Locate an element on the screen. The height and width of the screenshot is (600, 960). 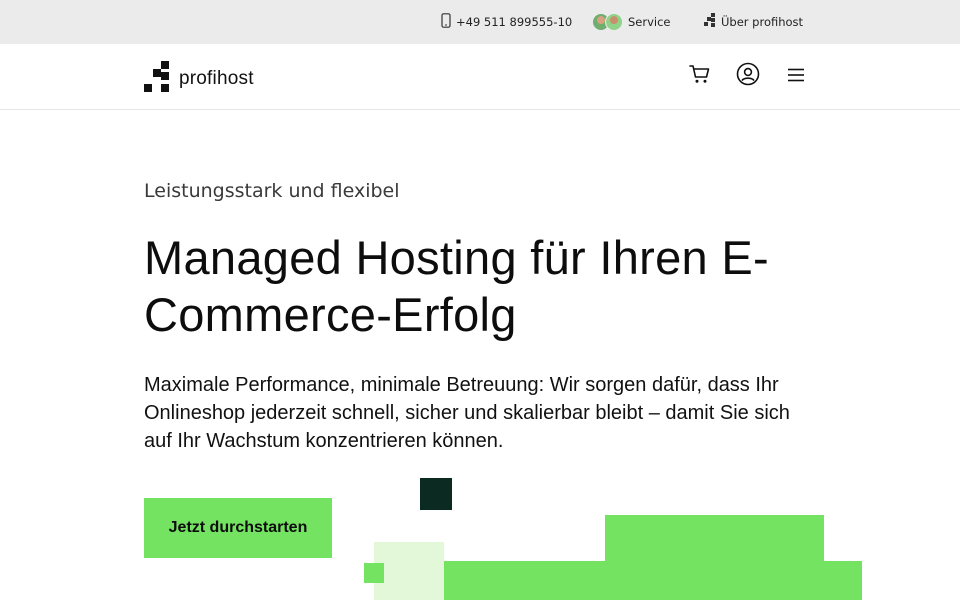
avatar is located at coordinates (614, 22).